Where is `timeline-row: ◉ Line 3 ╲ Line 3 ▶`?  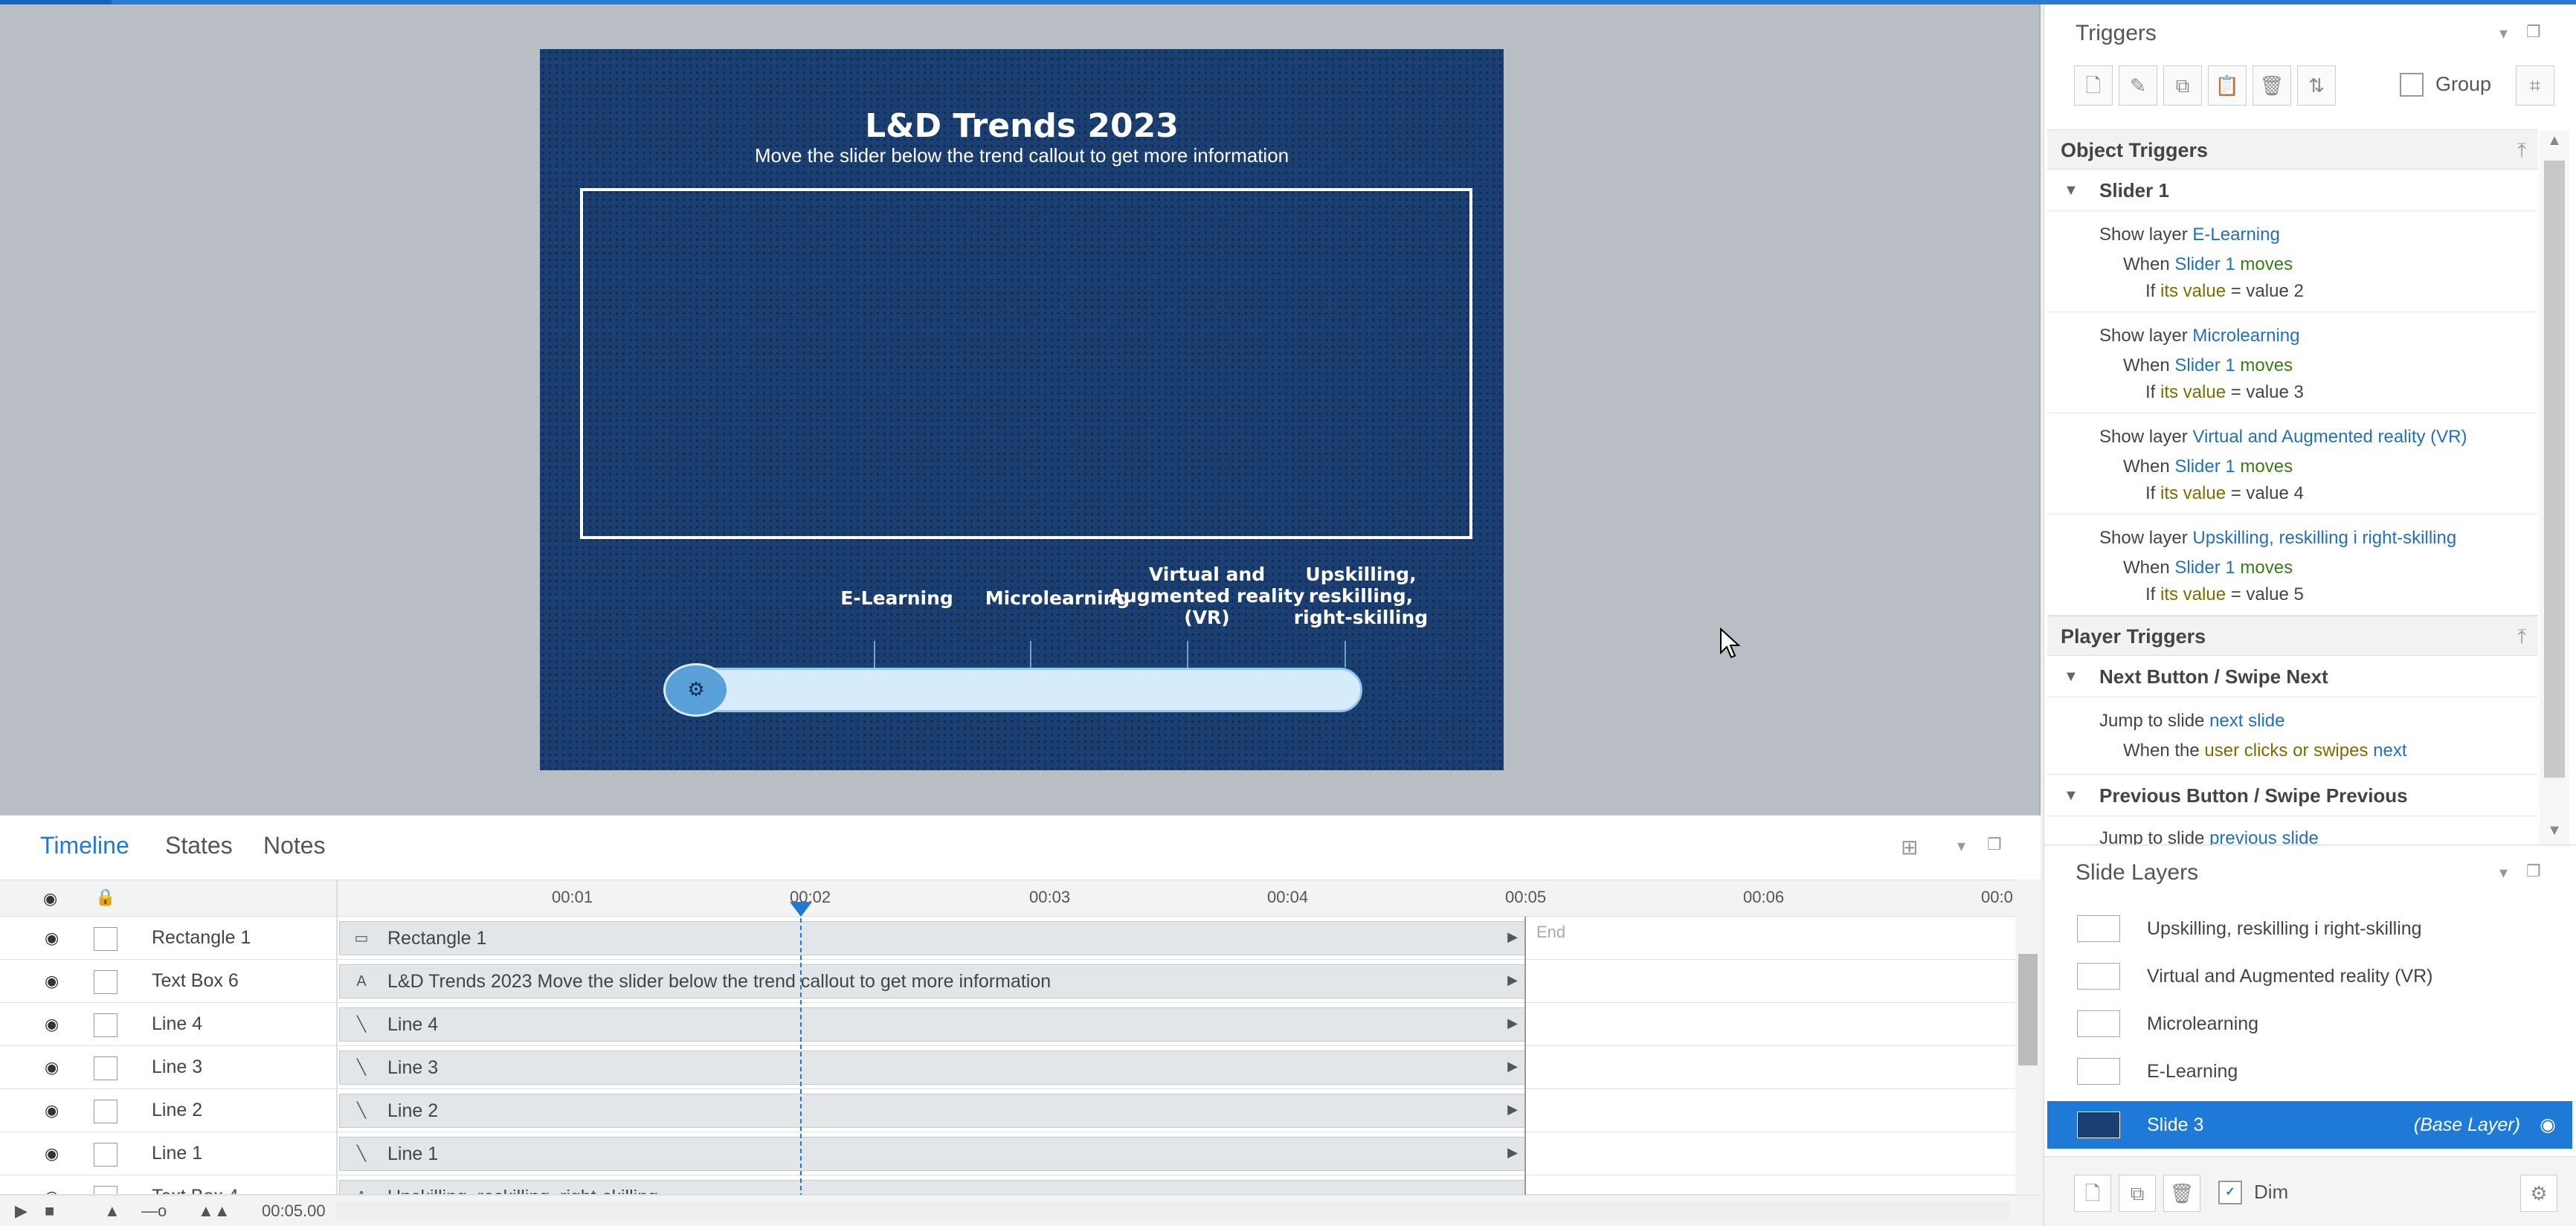
timeline-row: ◉ Line 3 ╲ Line 3 ▶ is located at coordinates (1007, 1067).